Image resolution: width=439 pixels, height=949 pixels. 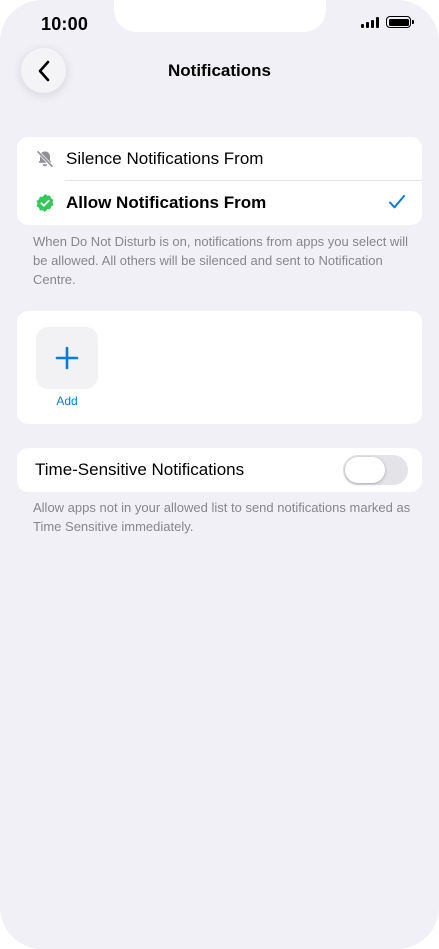 What do you see at coordinates (220, 16) in the screenshot?
I see `notch` at bounding box center [220, 16].